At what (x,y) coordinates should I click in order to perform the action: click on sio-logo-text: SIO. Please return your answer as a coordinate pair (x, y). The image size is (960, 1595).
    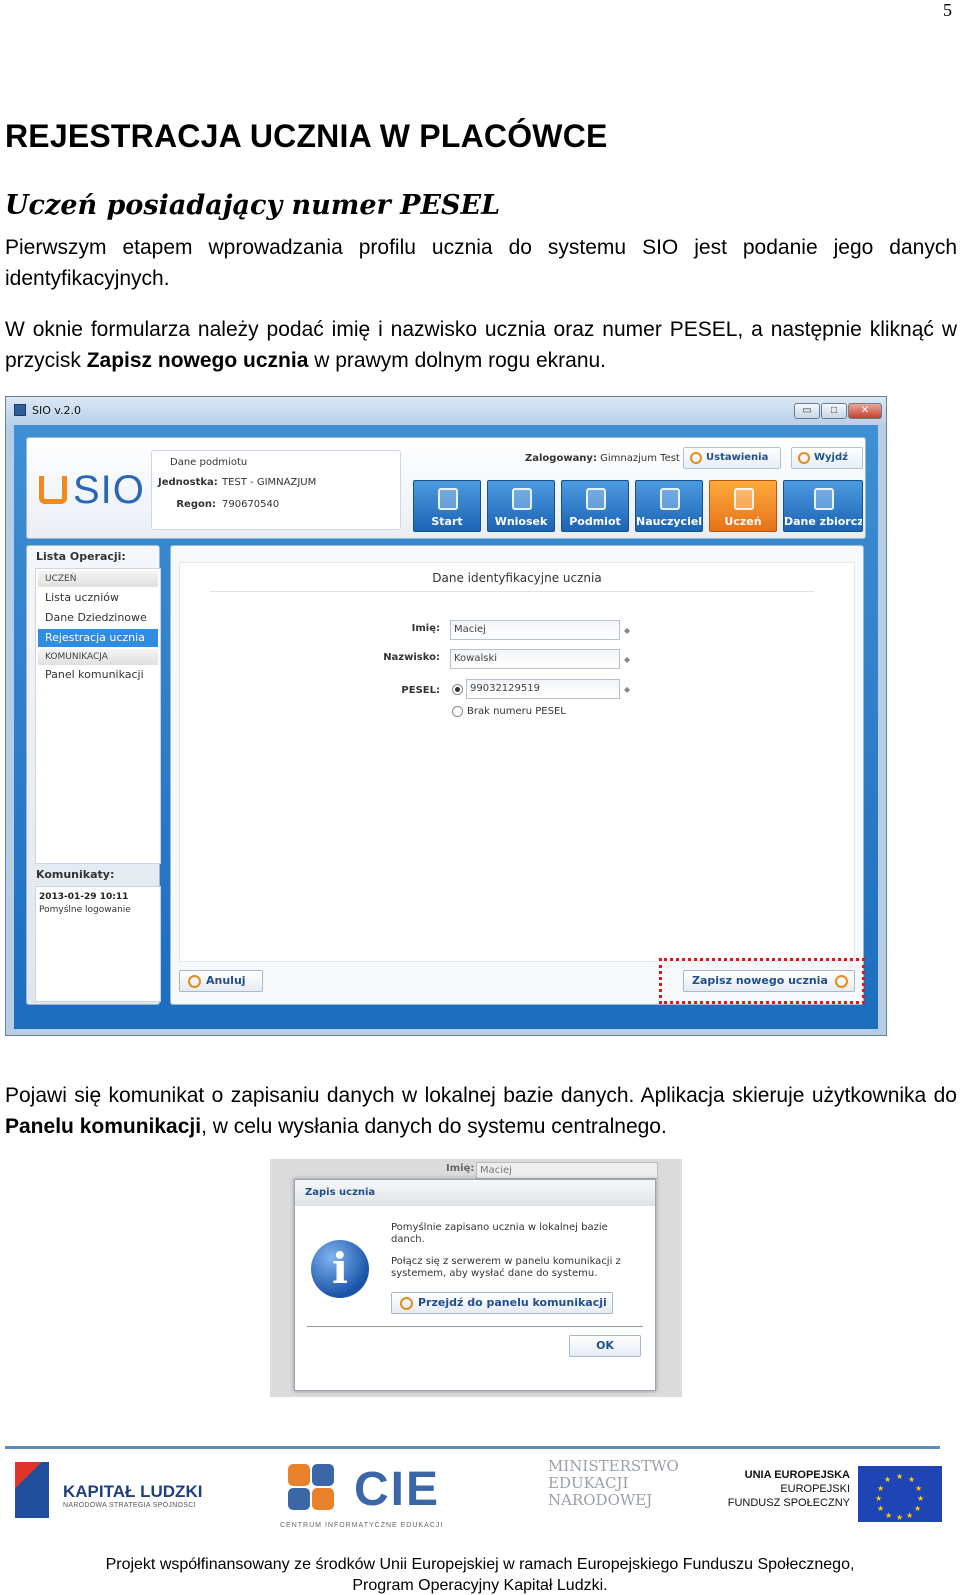
    Looking at the image, I should click on (109, 490).